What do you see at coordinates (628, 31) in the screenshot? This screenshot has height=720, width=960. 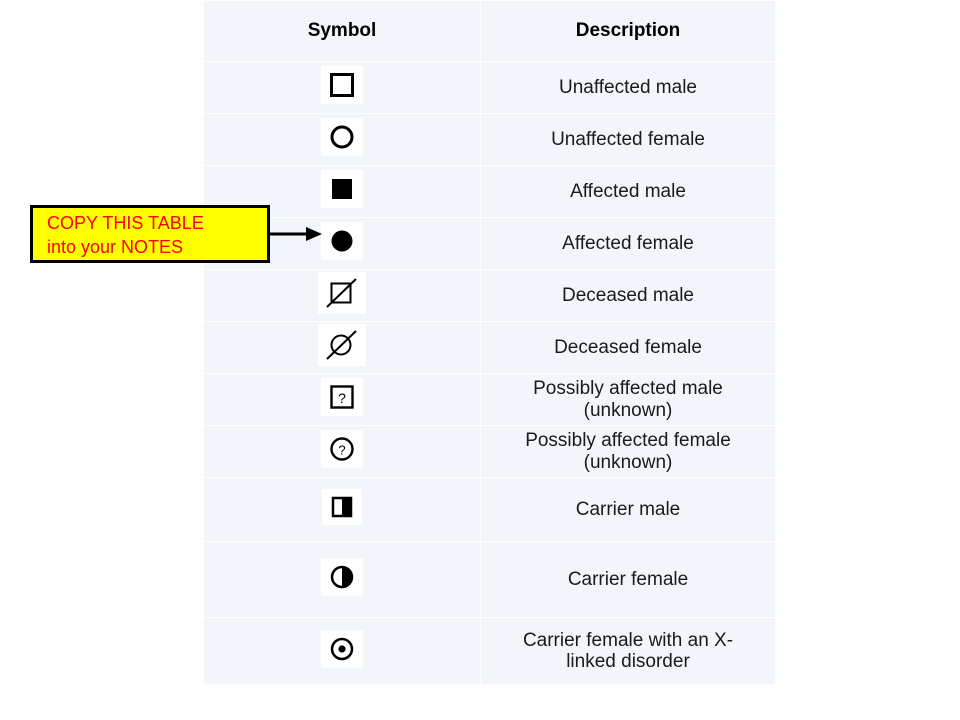 I see `column-header-description: Description` at bounding box center [628, 31].